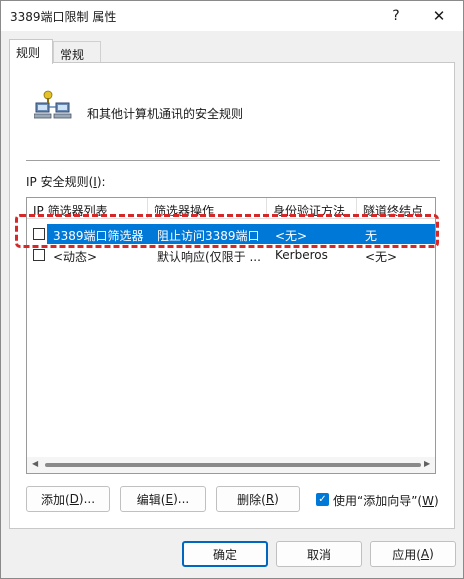 The width and height of the screenshot is (464, 579). What do you see at coordinates (207, 208) in the screenshot?
I see `column-header-filter-action: 筛选器操作` at bounding box center [207, 208].